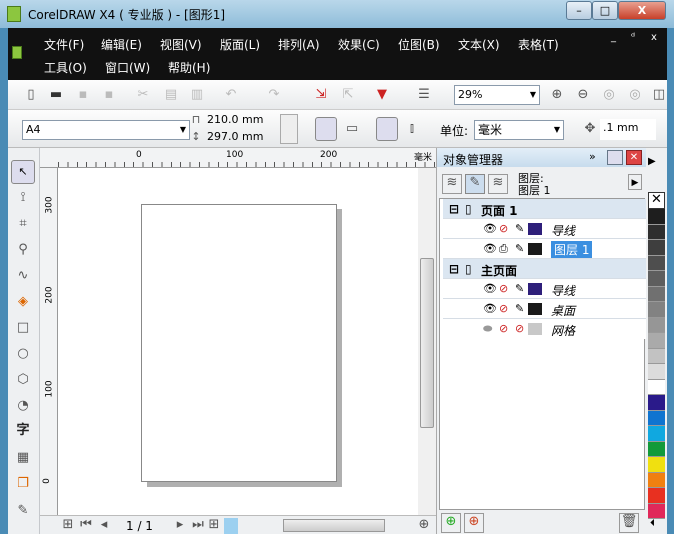  Describe the element at coordinates (359, 44) in the screenshot. I see `menu-effects: 效果(C)` at that location.